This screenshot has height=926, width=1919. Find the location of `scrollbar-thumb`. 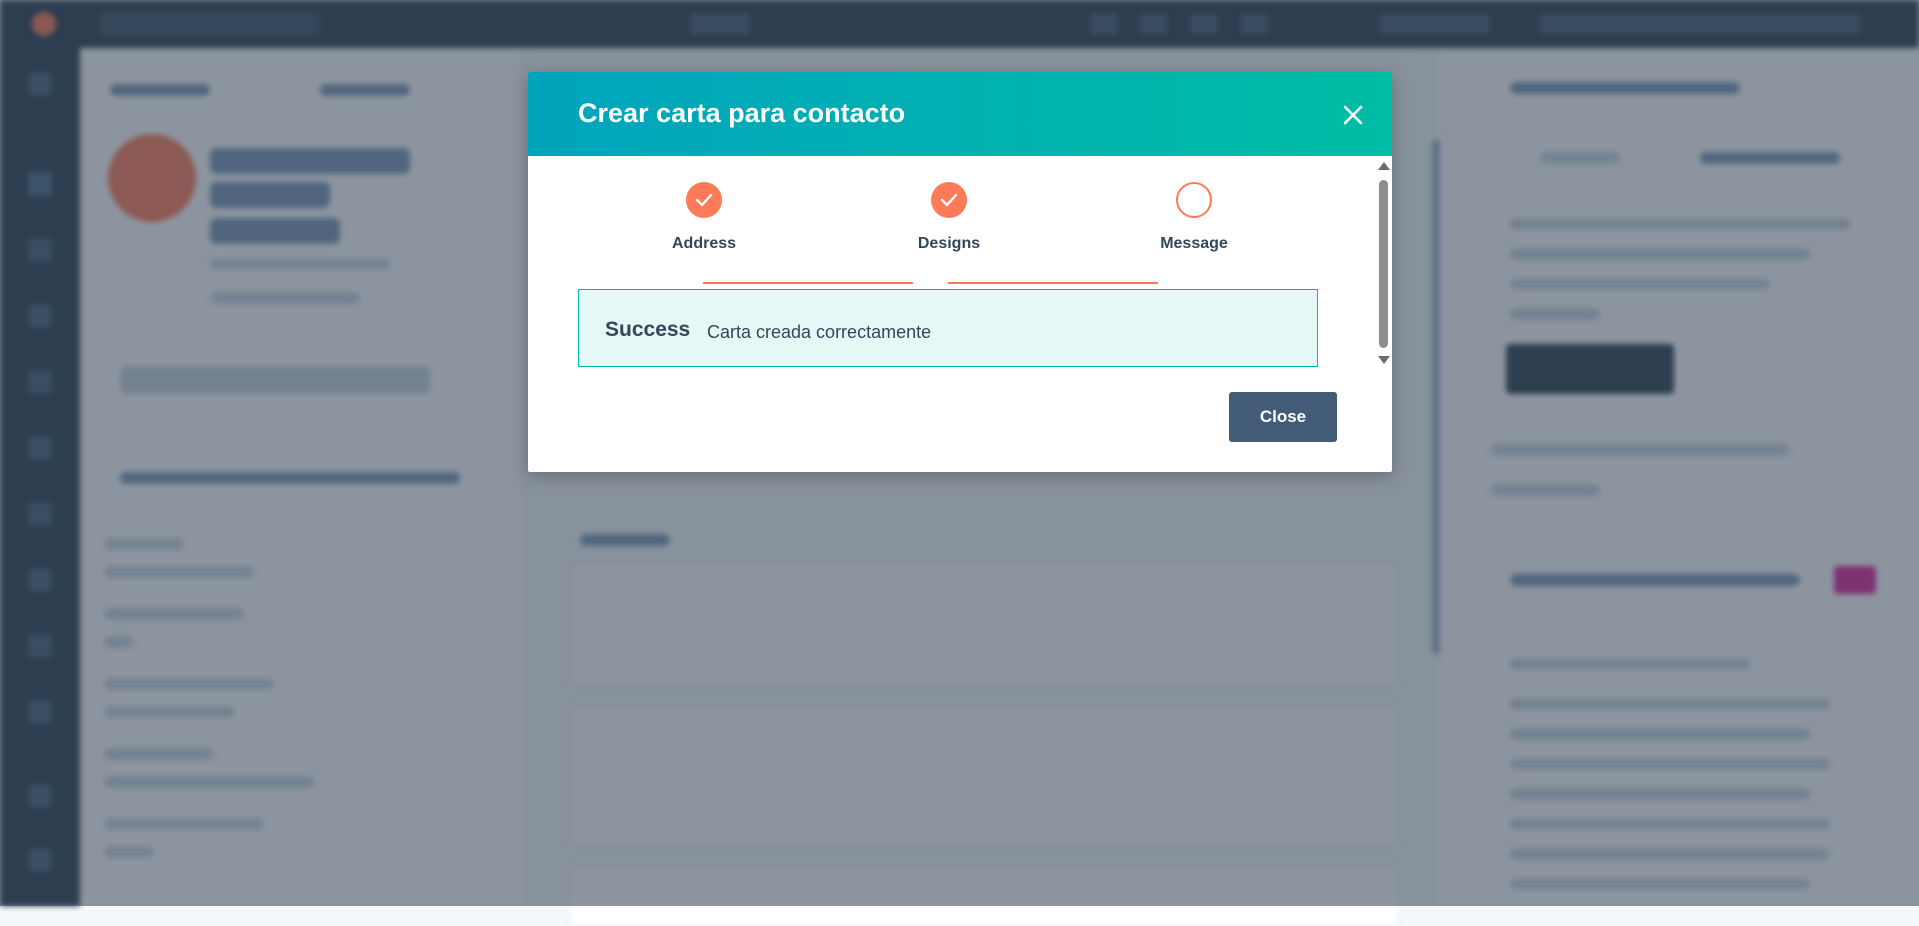

scrollbar-thumb is located at coordinates (1383, 264).